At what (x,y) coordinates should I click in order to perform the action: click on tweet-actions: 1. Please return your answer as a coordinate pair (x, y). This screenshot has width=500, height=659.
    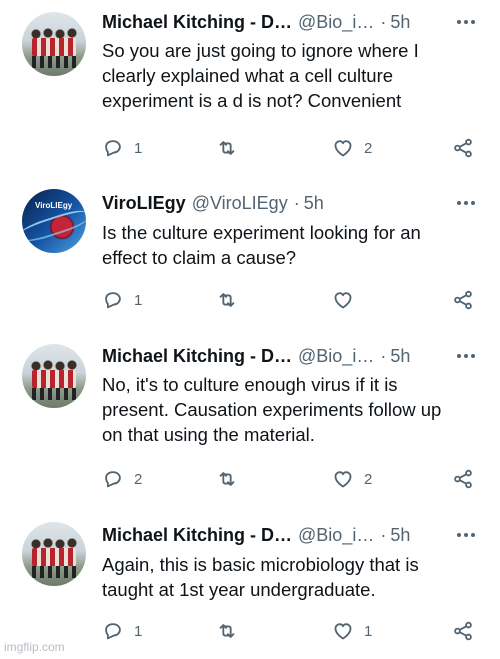
    Looking at the image, I should click on (292, 300).